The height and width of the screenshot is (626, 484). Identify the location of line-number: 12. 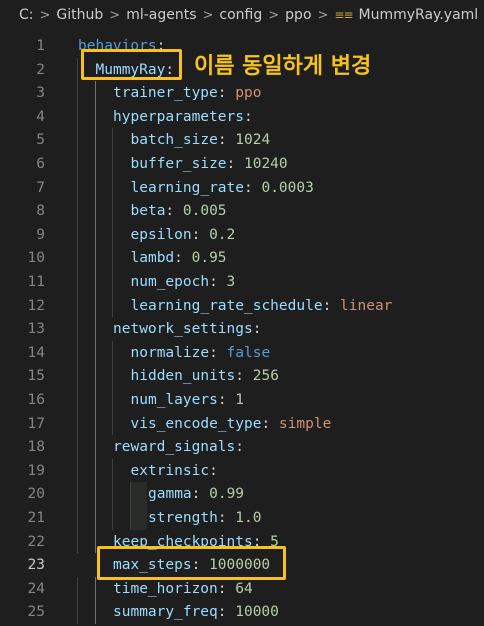
(36, 305).